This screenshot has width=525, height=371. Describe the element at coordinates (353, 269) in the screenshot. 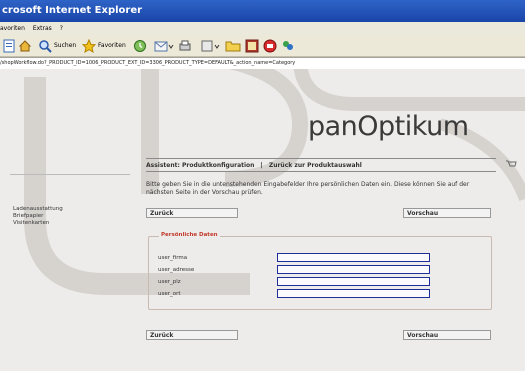

I see `user-adresse-input` at that location.